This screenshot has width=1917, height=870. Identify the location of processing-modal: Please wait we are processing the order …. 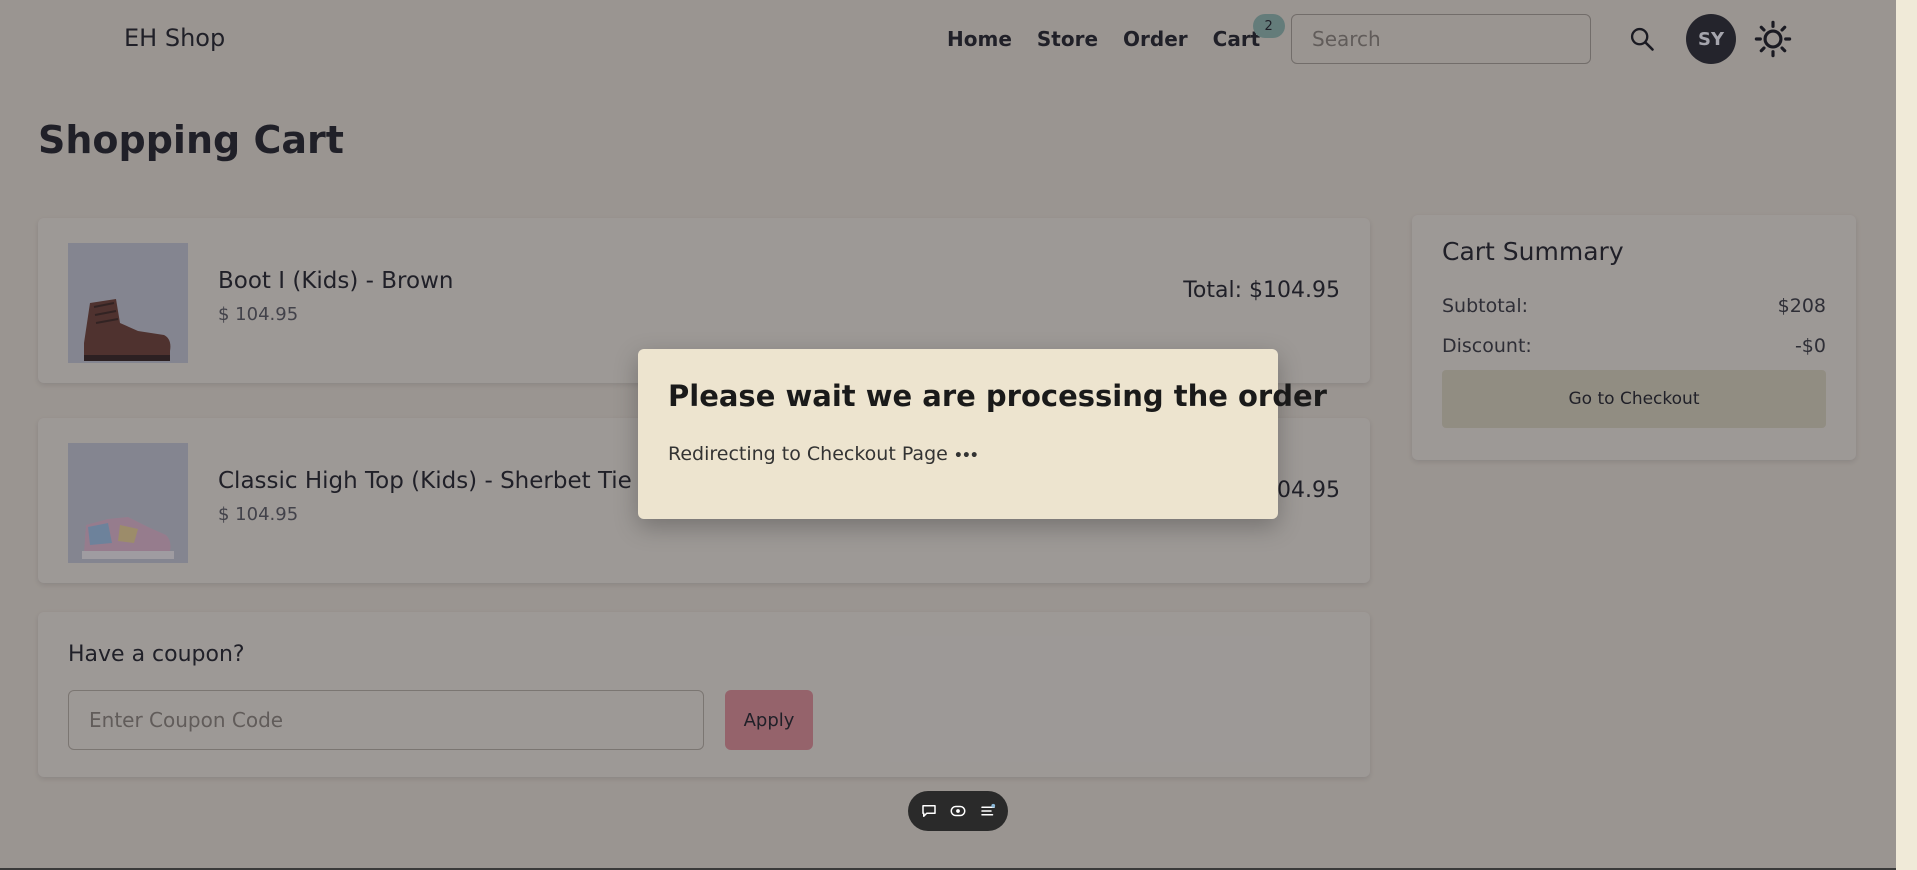
(982, 434).